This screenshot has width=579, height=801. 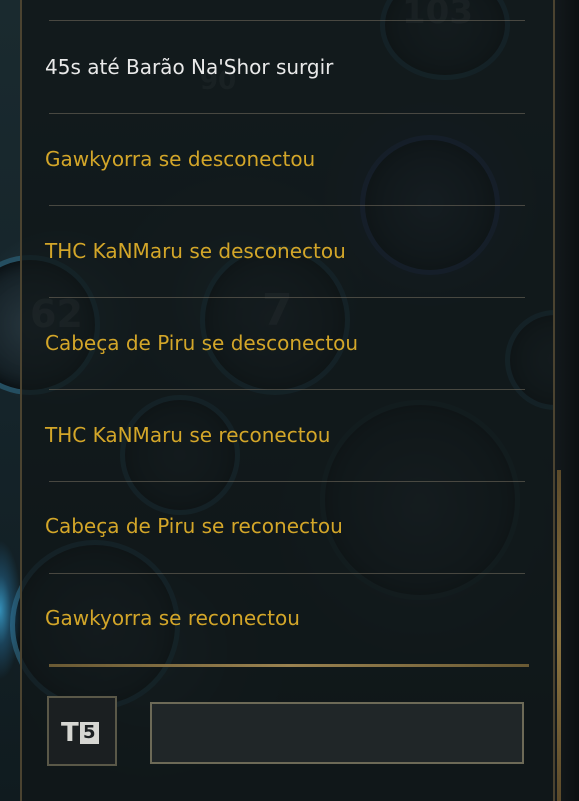 I want to click on chat-input, so click(x=337, y=733).